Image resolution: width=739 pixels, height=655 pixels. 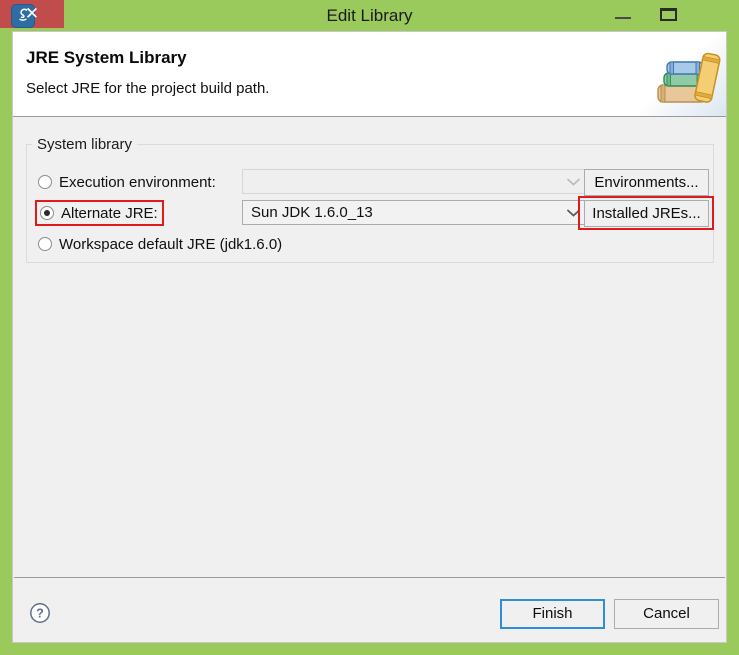 I want to click on title-bar: Edit Library ✕, so click(x=369, y=15).